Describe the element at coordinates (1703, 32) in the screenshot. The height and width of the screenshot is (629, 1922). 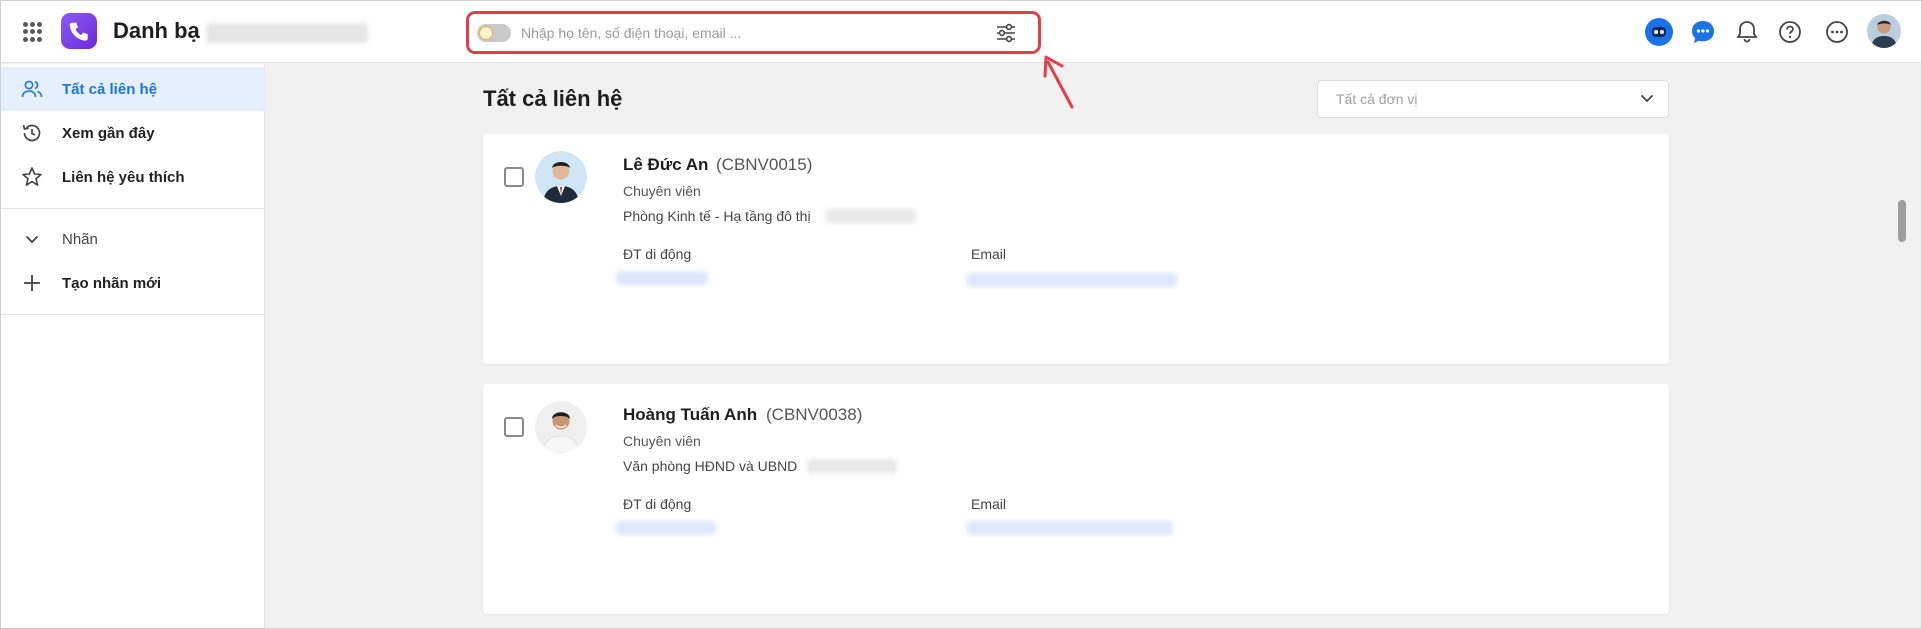
I see `chat-icon` at that location.